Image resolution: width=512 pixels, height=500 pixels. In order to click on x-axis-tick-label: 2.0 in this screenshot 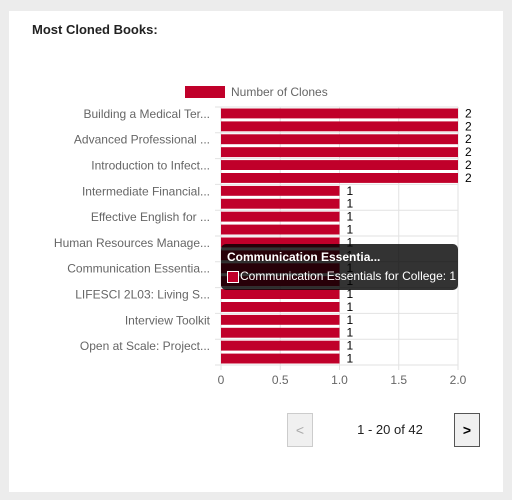, I will do `click(458, 380)`.